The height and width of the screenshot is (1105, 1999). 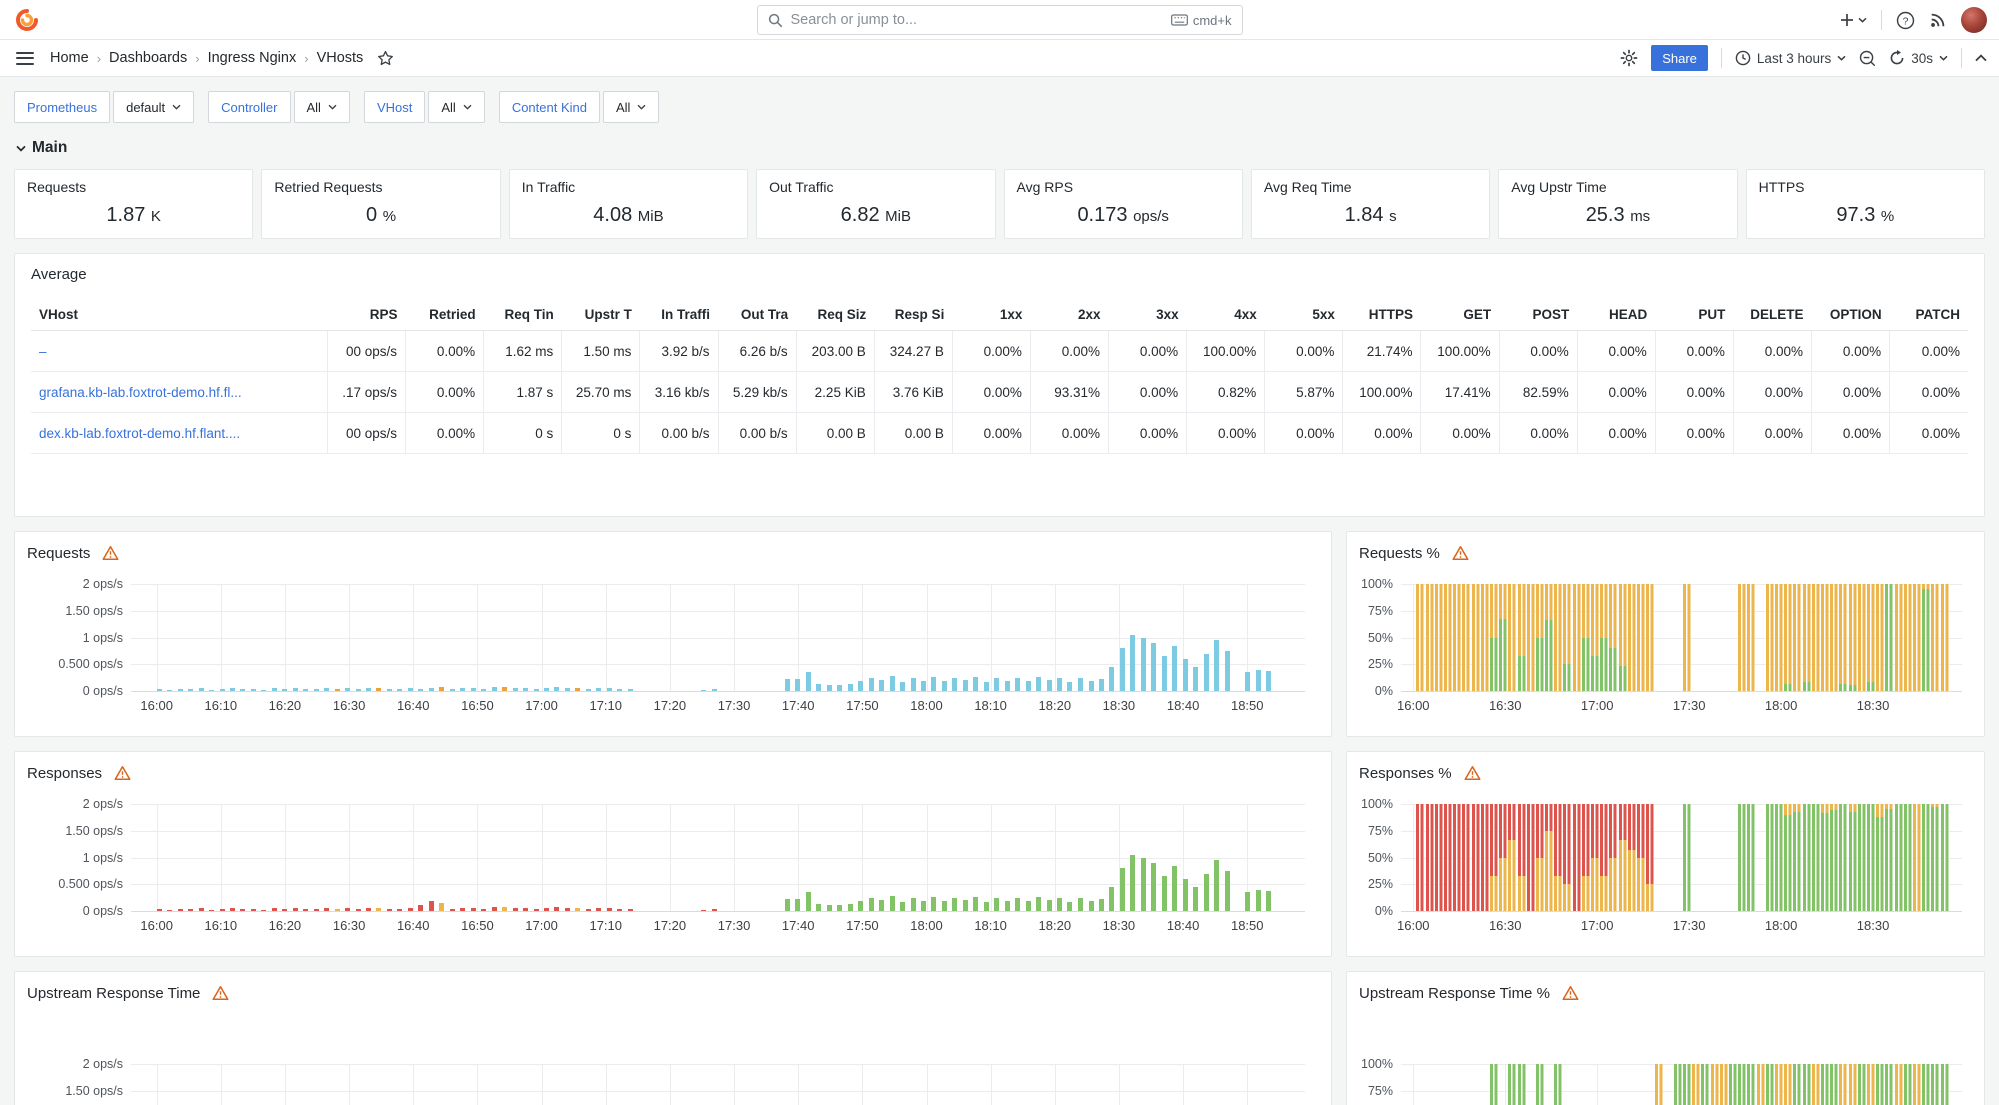 What do you see at coordinates (1370, 204) in the screenshot?
I see `stat-panel-avg-req-time: Avg Req Time 1.84 s` at bounding box center [1370, 204].